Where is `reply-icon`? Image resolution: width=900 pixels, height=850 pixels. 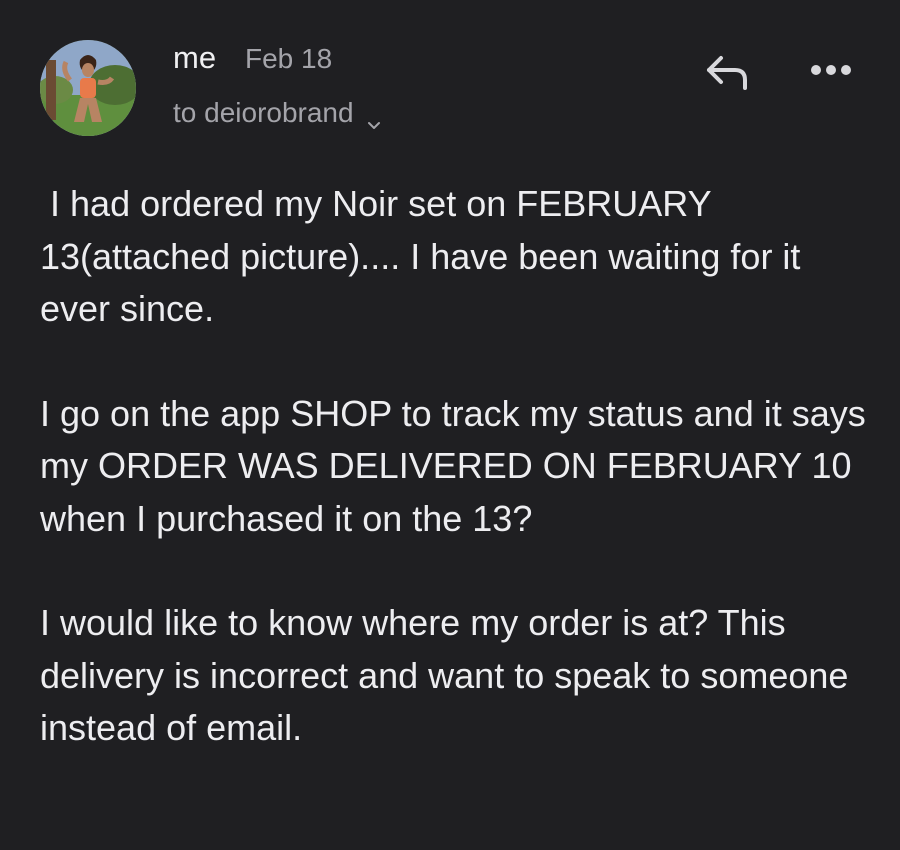
reply-icon is located at coordinates (727, 73).